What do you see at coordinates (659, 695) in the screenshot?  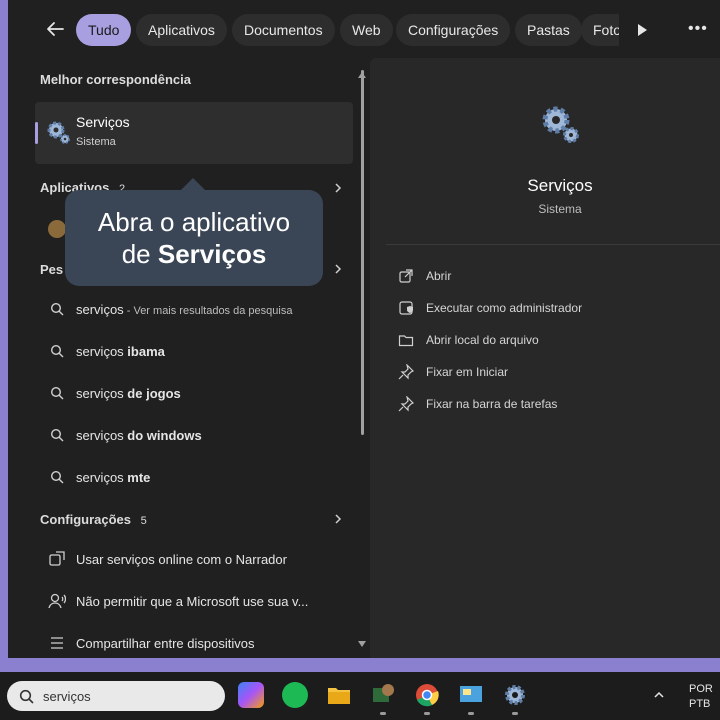 I see `chevron-up-icon` at bounding box center [659, 695].